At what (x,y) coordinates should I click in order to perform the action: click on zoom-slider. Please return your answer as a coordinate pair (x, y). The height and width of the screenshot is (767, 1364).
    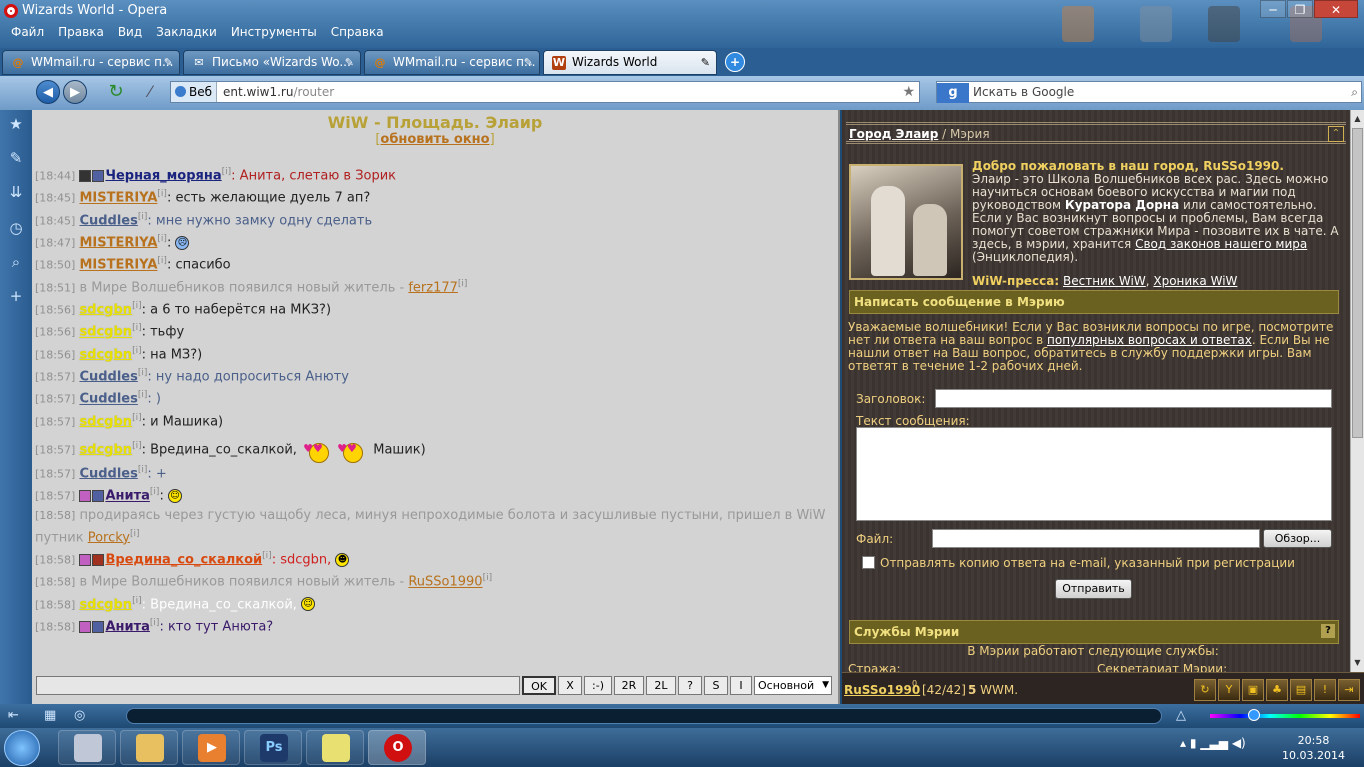
    Looking at the image, I should click on (1285, 715).